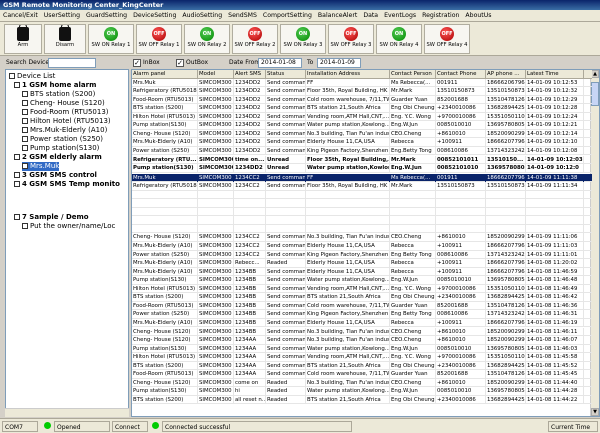 This screenshot has height=433, width=600. Describe the element at coordinates (555, 74) in the screenshot. I see `column-header: Latest Time` at that location.